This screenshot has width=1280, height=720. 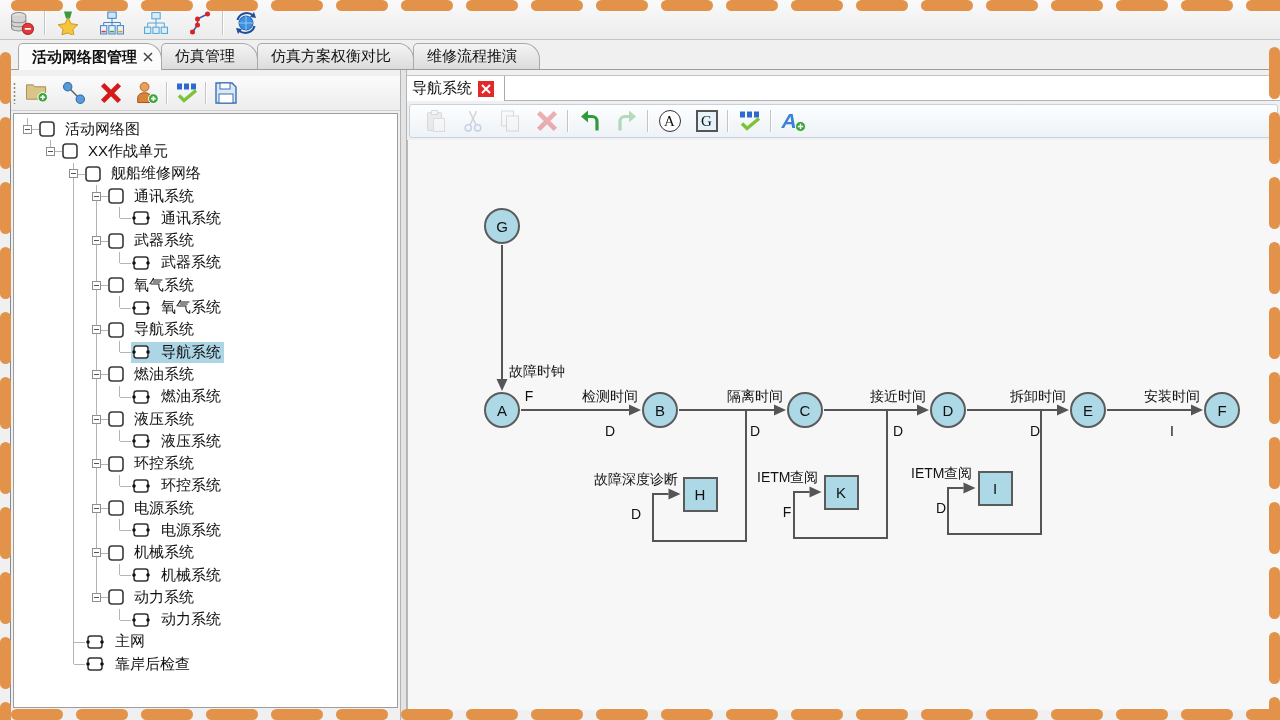 I want to click on module-tab: 仿真管理, so click(x=209, y=56).